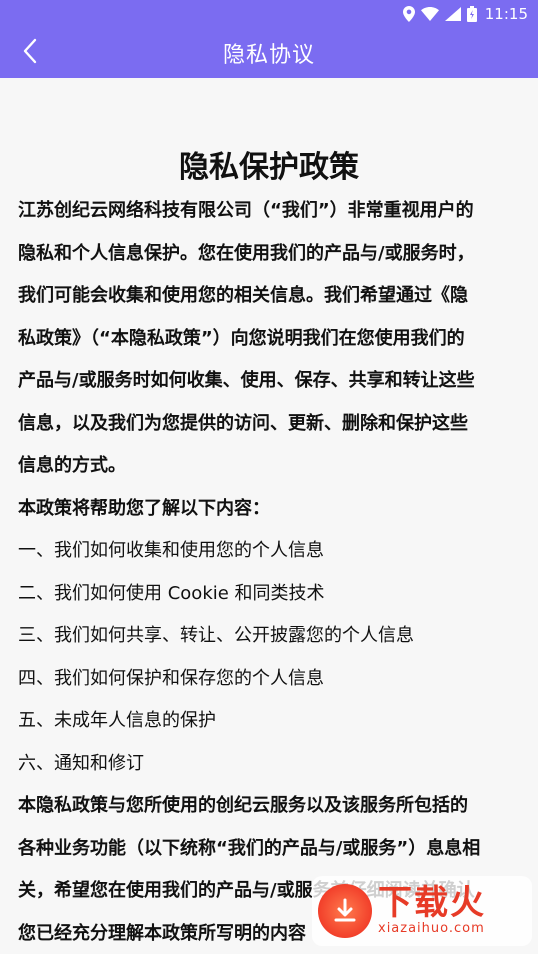 The image size is (538, 954). Describe the element at coordinates (431, 928) in the screenshot. I see `watermark-url: xiazaihuo.com` at that location.